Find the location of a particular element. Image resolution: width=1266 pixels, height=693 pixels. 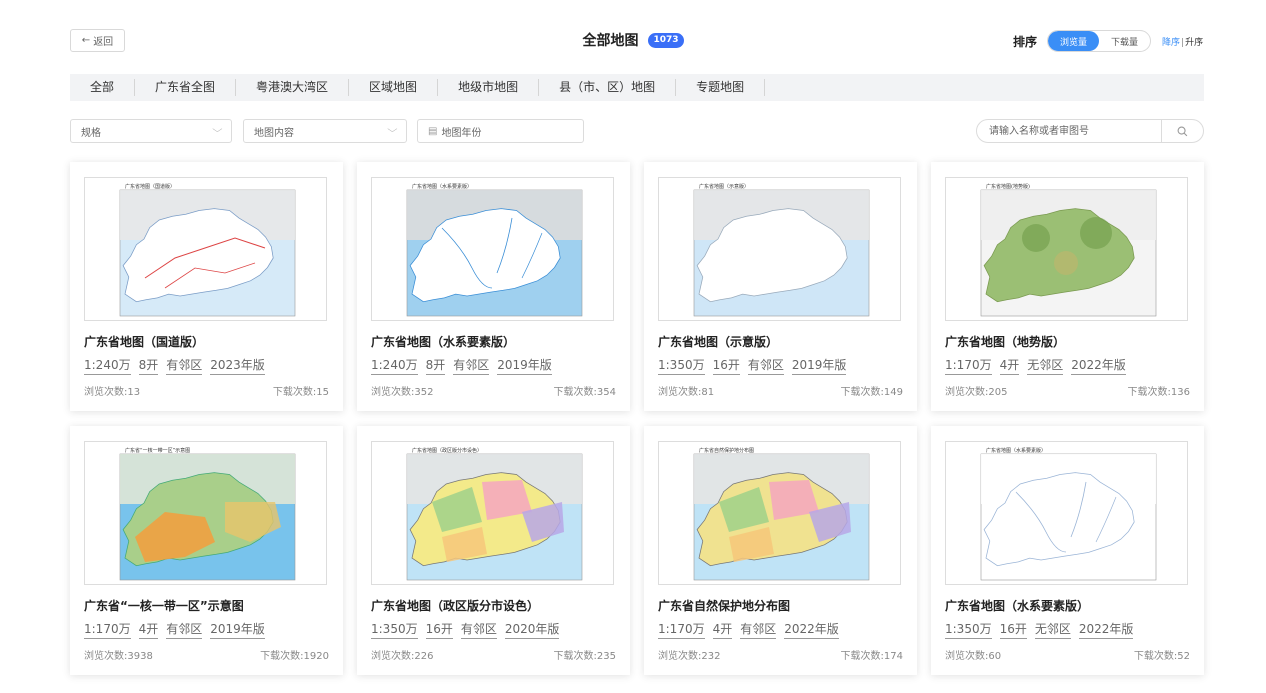

view-count: 浏览次数:13 is located at coordinates (112, 392).